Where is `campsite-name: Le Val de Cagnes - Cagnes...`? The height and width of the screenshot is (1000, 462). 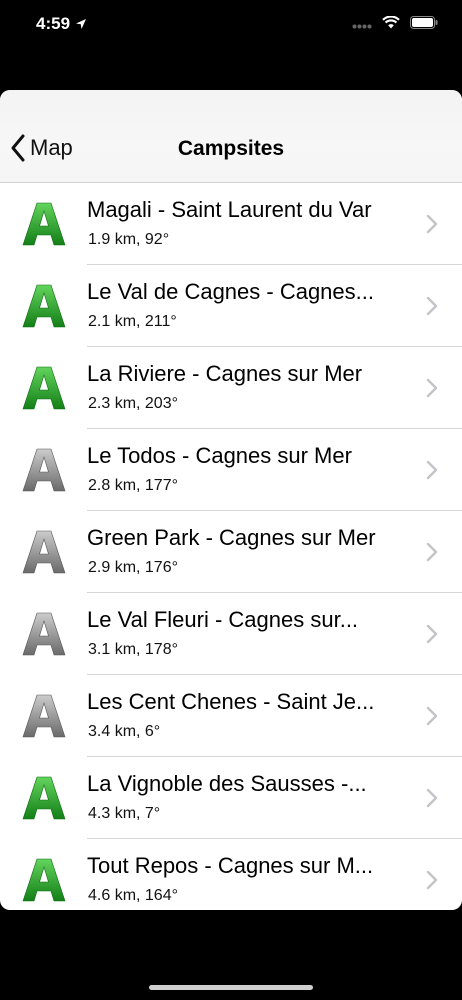 campsite-name: Le Val de Cagnes - Cagnes... is located at coordinates (230, 291).